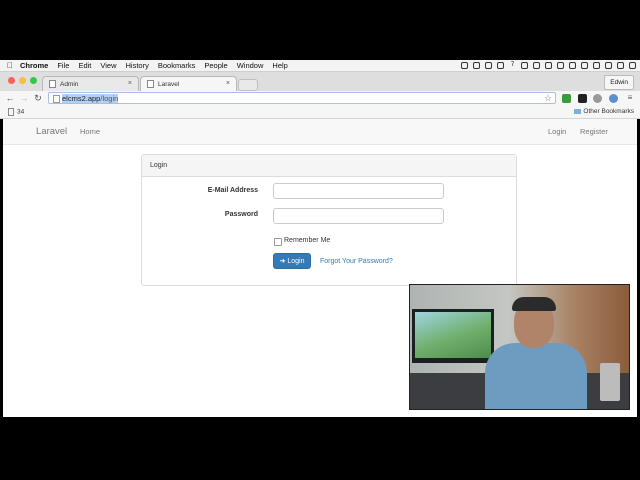  I want to click on new-tab-button, so click(248, 85).